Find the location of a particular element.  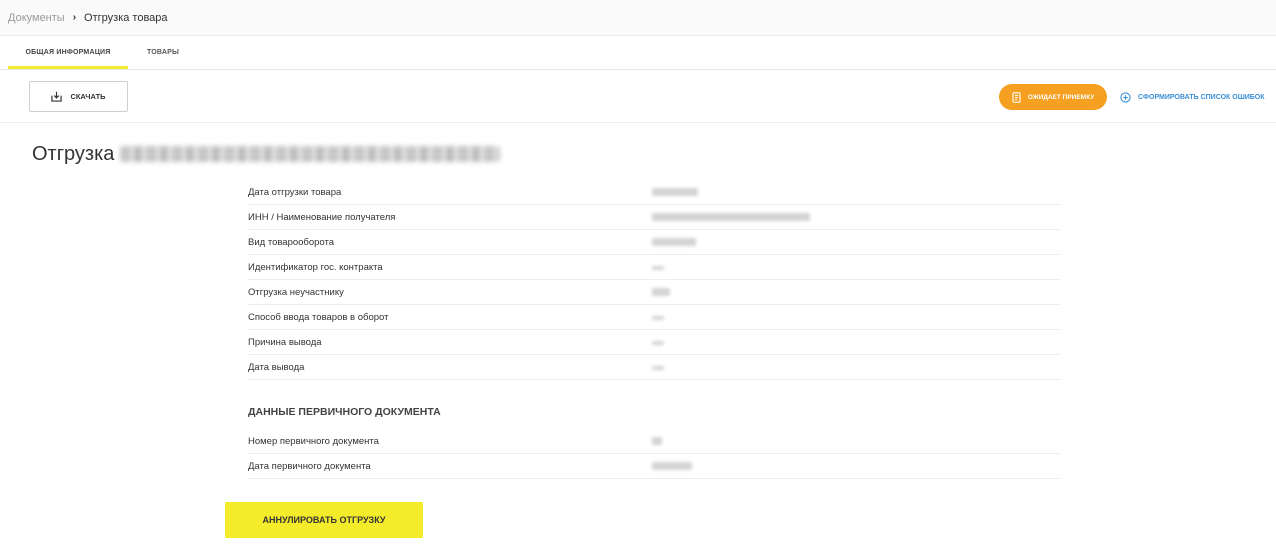

field-row: Дата отгрузки товара is located at coordinates (654, 192).